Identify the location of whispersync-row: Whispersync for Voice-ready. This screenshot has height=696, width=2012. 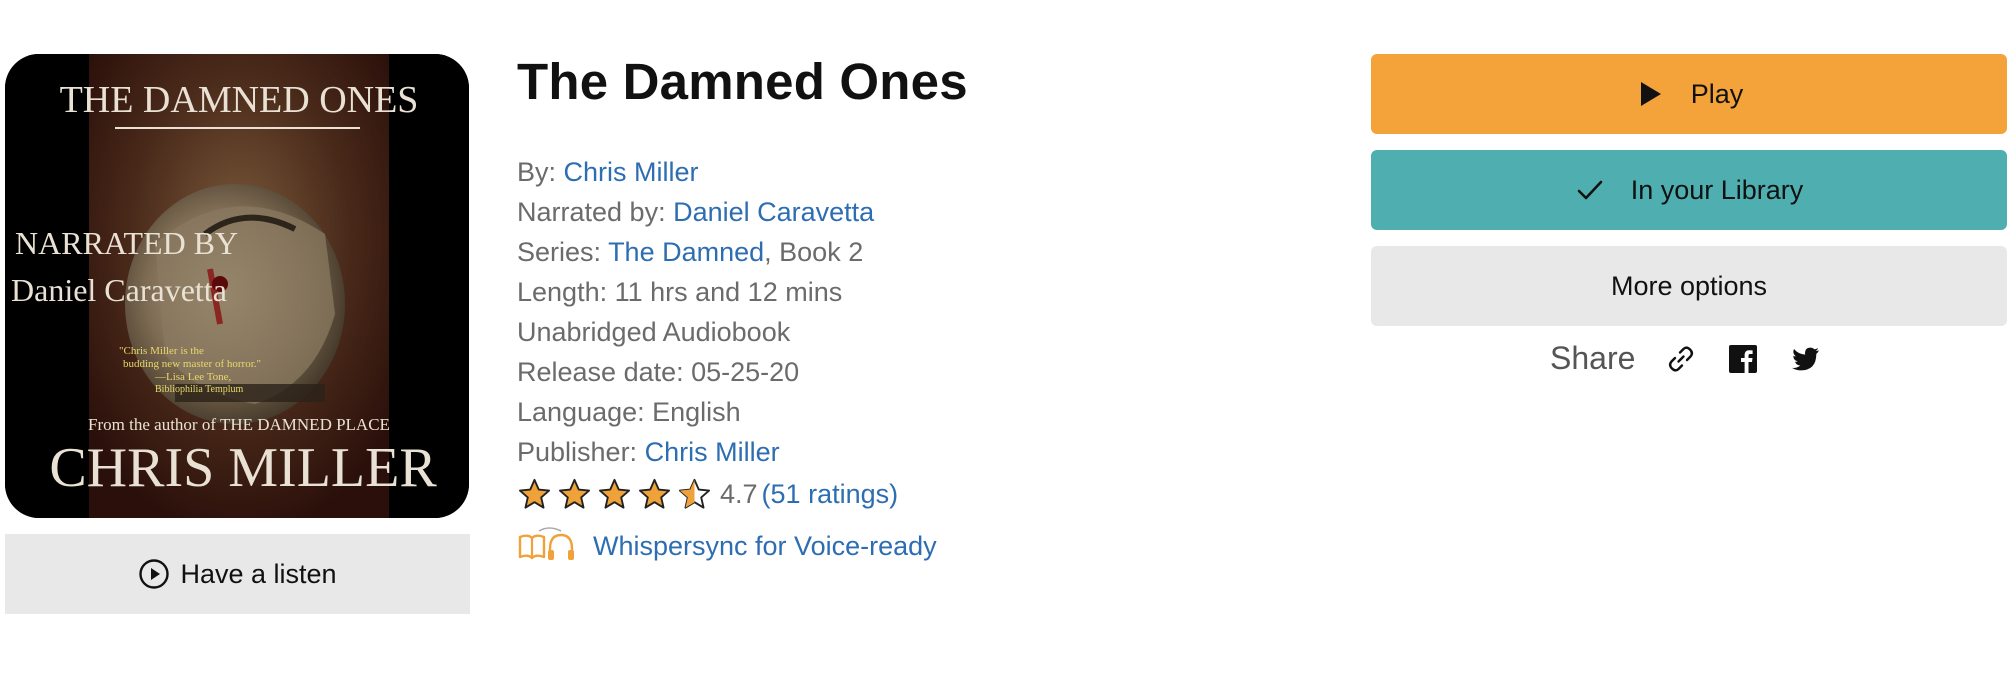
(727, 546).